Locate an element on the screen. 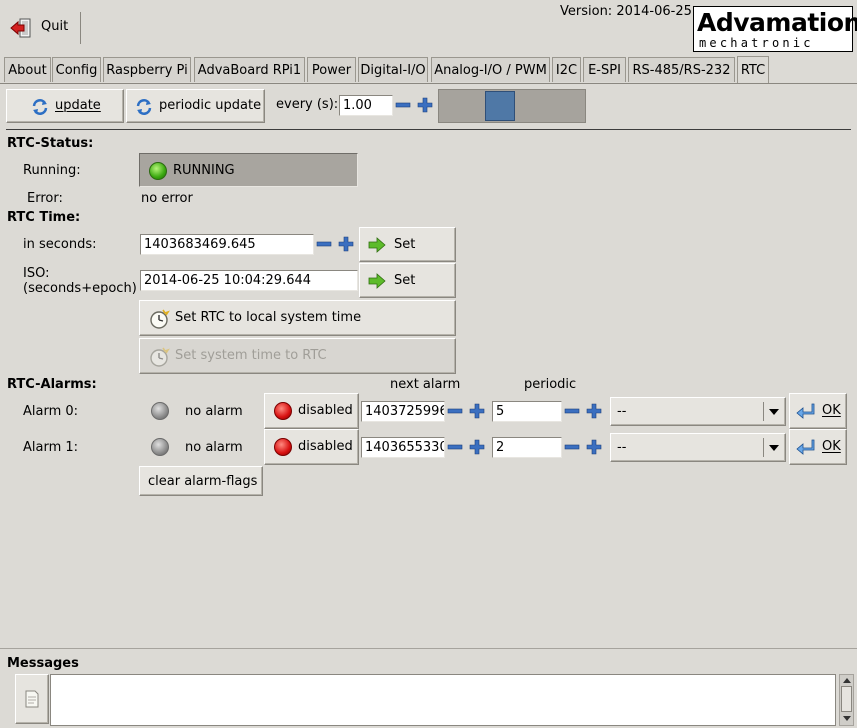 This screenshot has height=728, width=857. periodic-input: 5 is located at coordinates (527, 411).